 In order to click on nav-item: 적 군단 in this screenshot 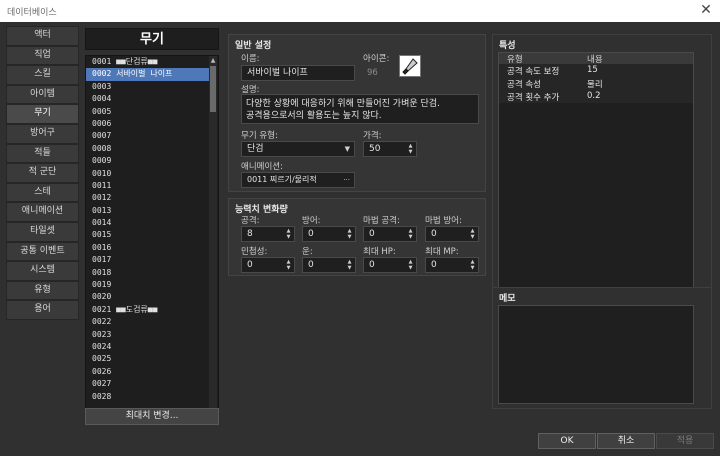, I will do `click(42, 173)`.